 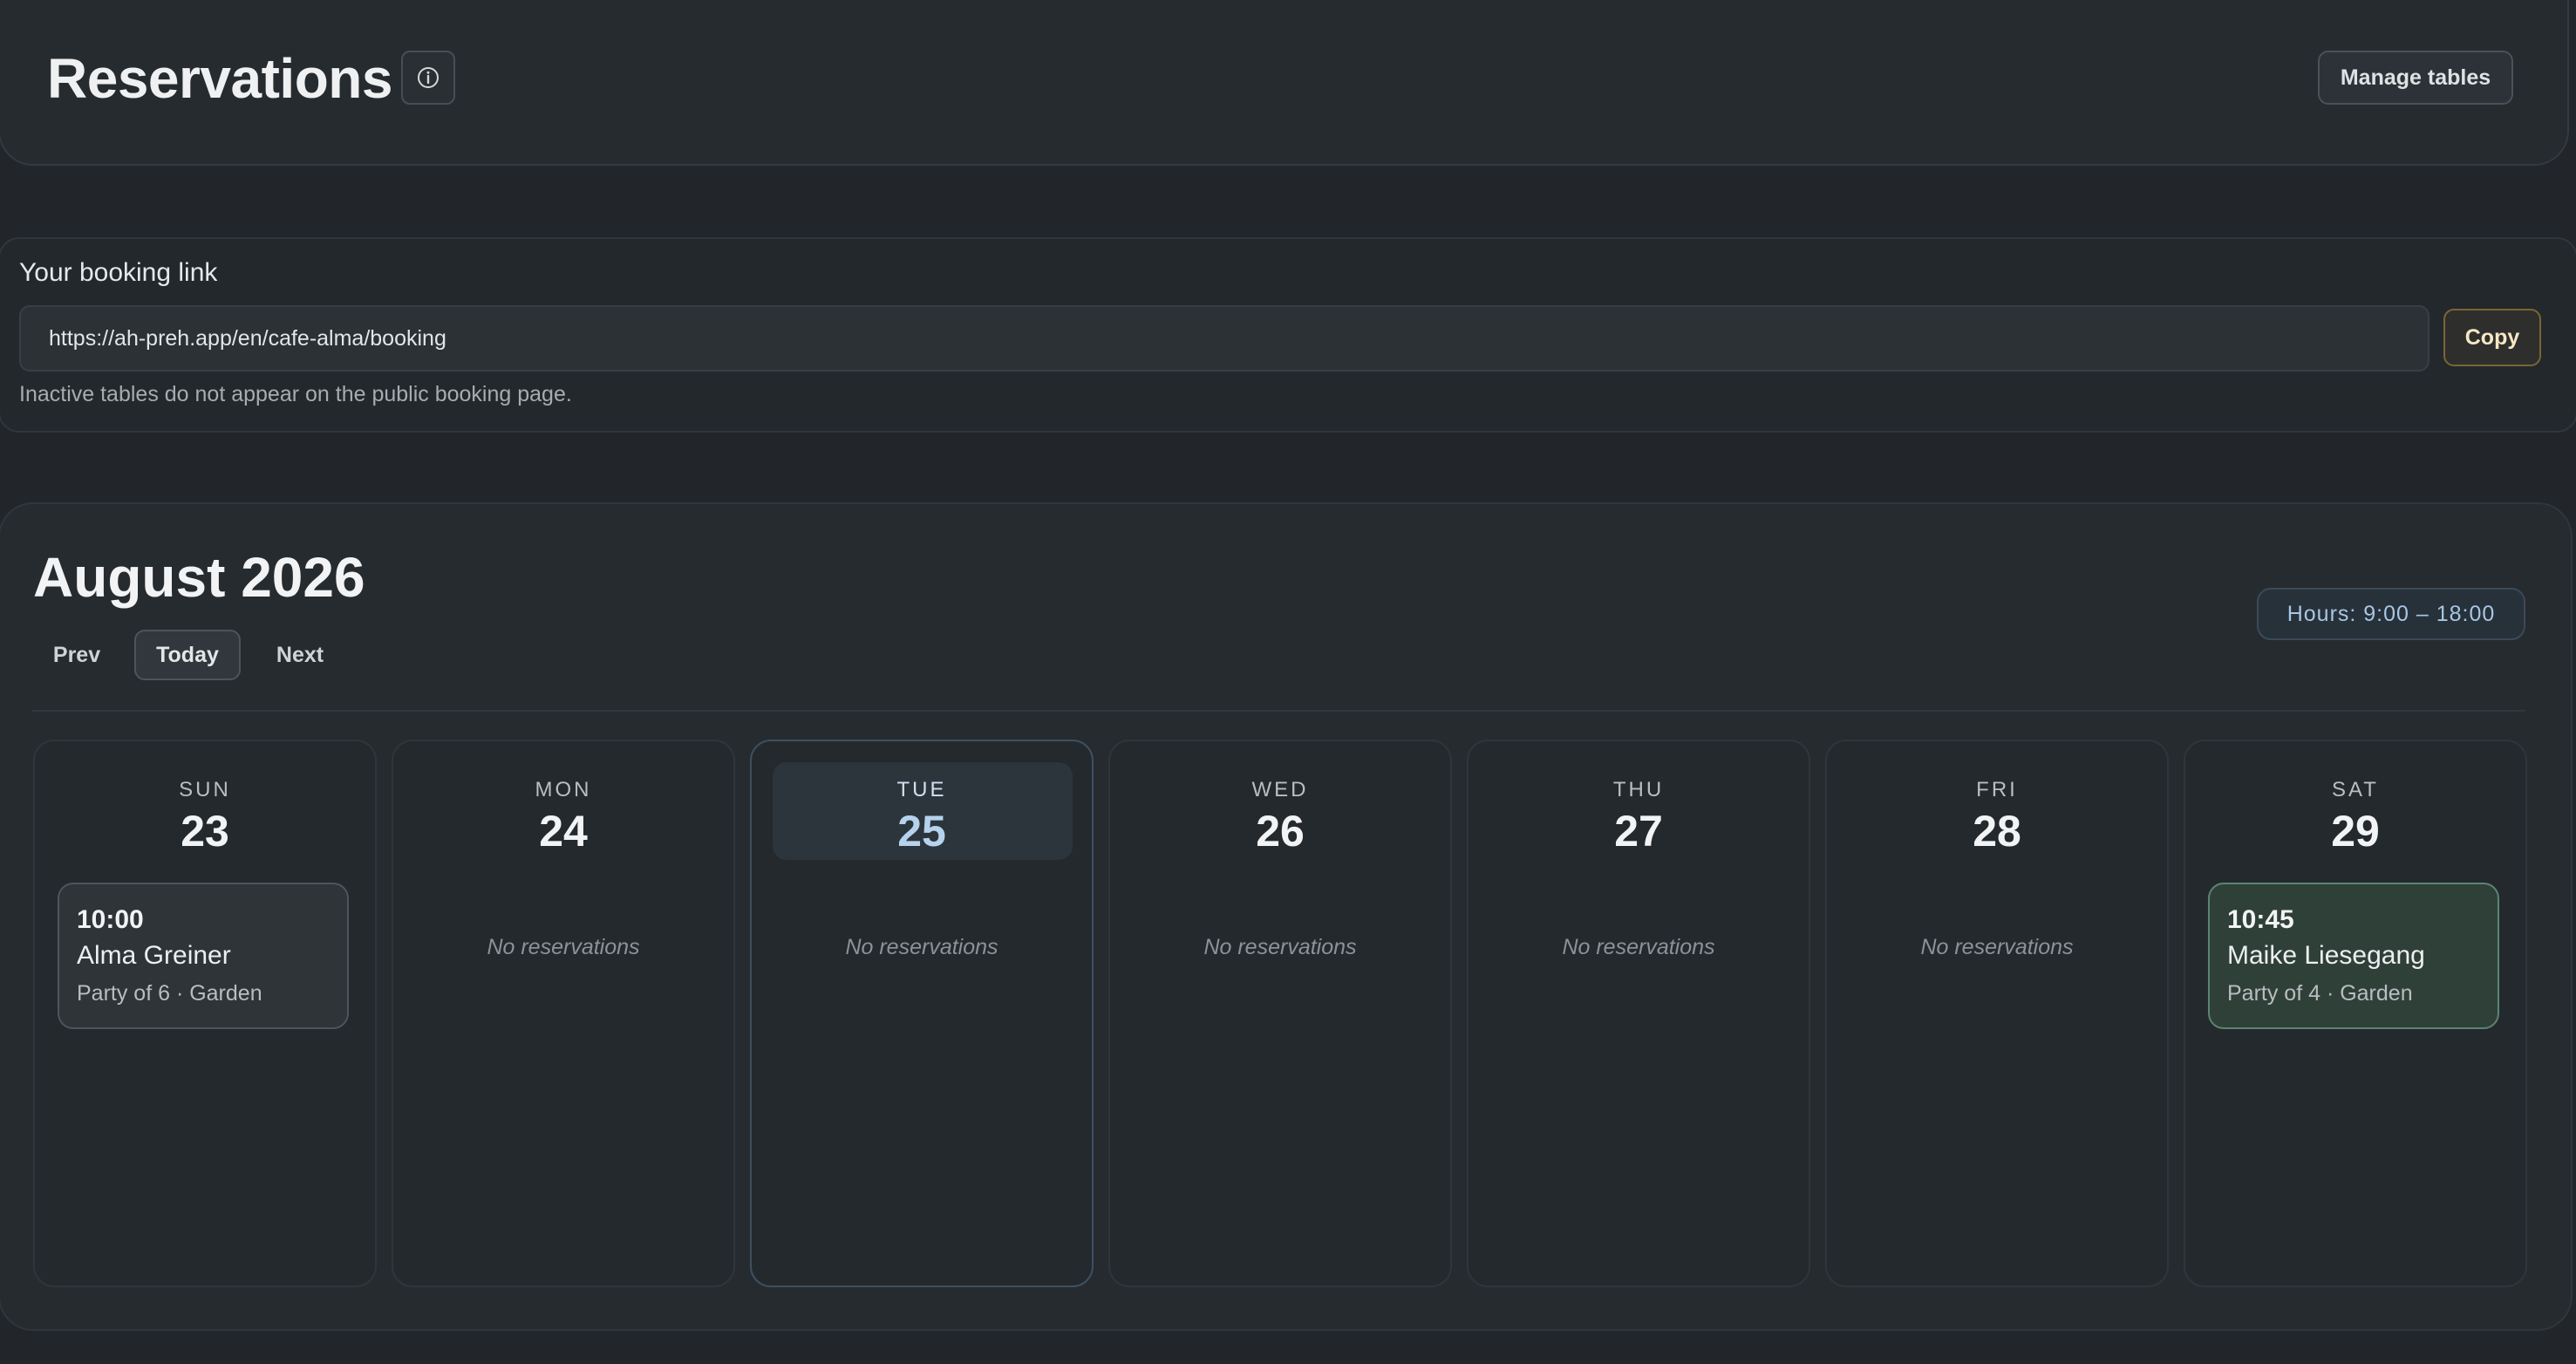 What do you see at coordinates (1997, 1014) in the screenshot?
I see `day-column-fri: FRI 28 No reservations` at bounding box center [1997, 1014].